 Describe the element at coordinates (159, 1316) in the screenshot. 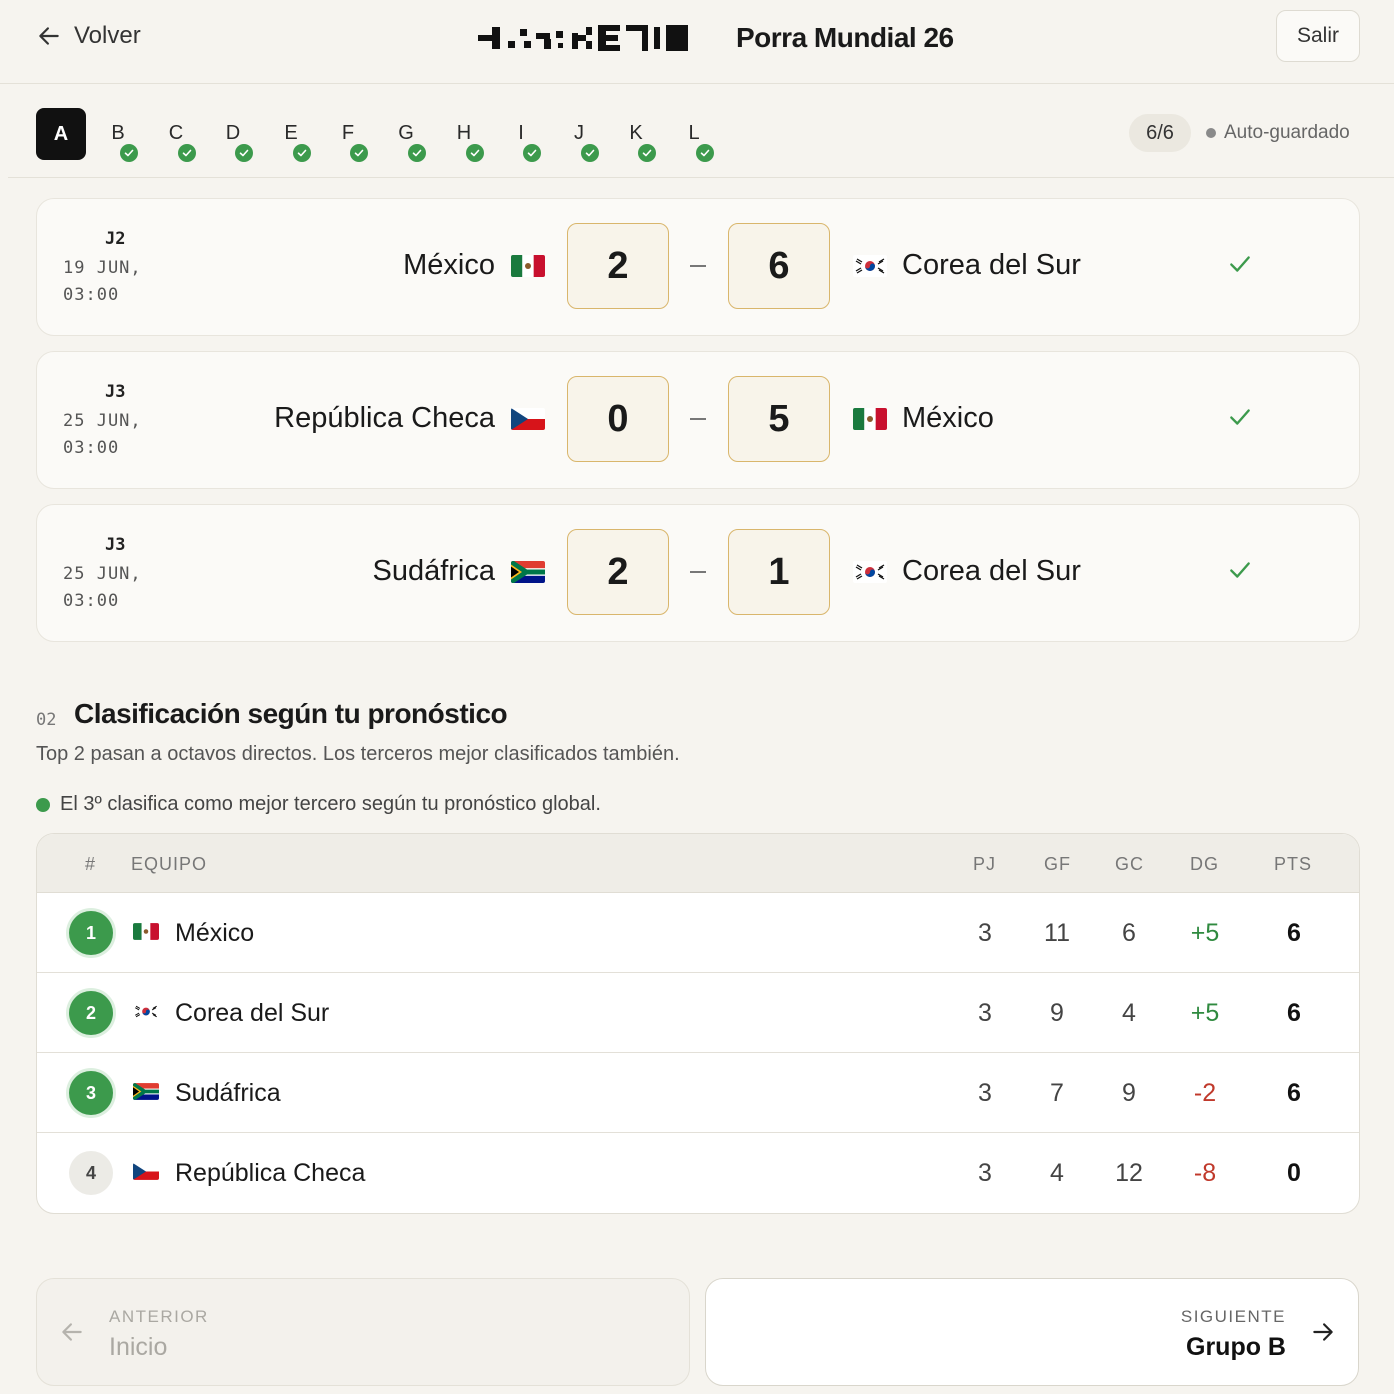

I see `previous-caption: ANTERIOR` at that location.